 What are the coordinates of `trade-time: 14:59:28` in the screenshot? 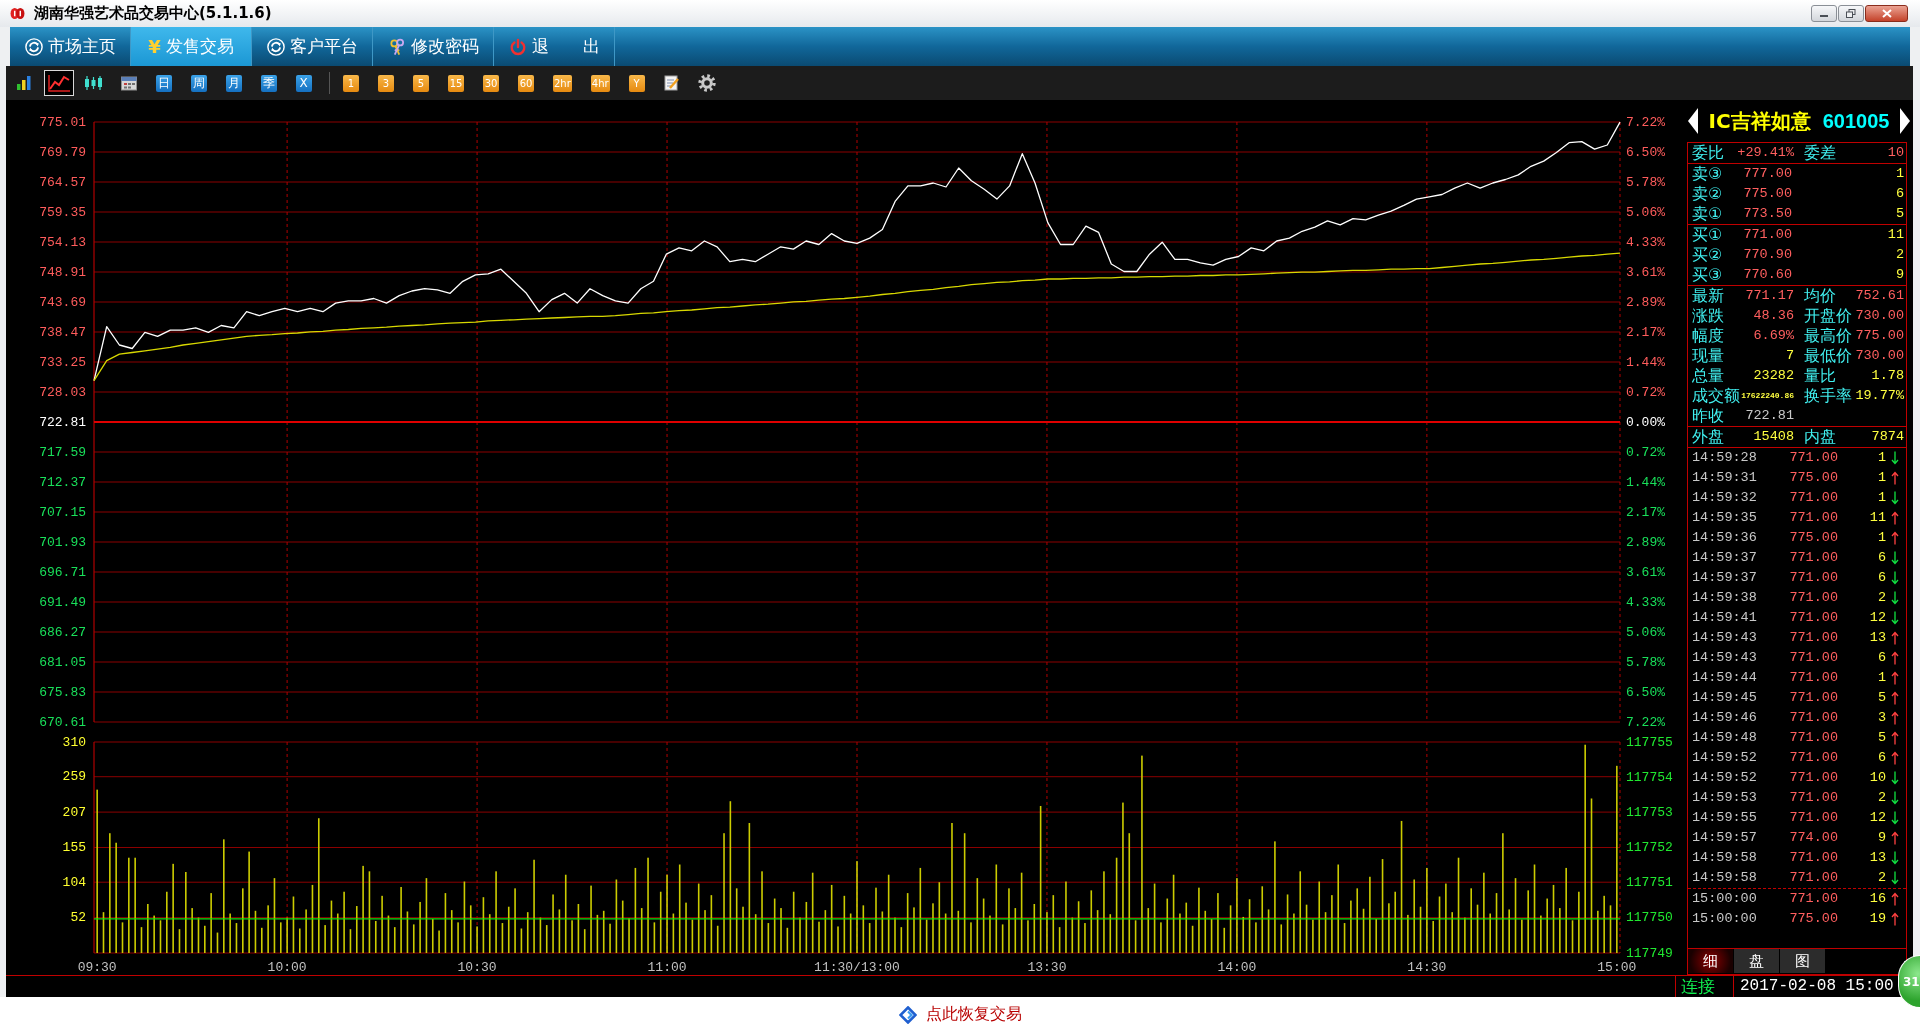 It's located at (1725, 458).